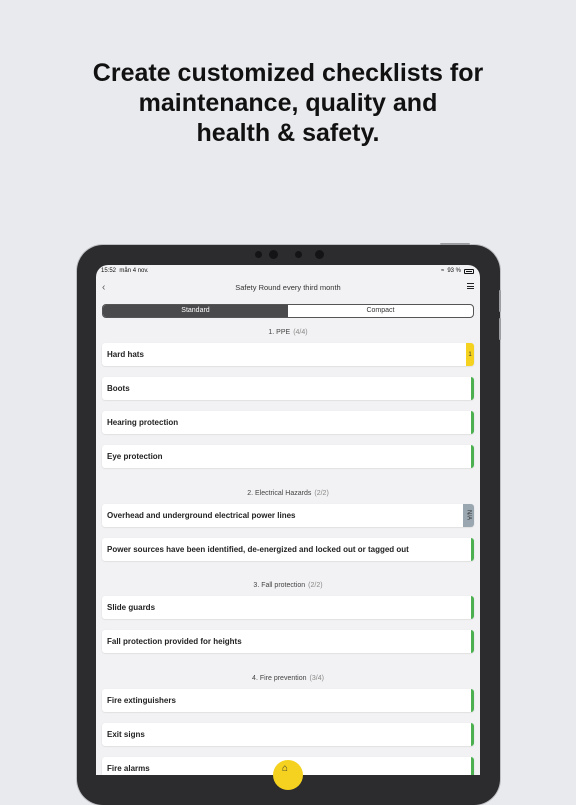  What do you see at coordinates (288, 700) in the screenshot?
I see `checklist-item: Fire extinguishers` at bounding box center [288, 700].